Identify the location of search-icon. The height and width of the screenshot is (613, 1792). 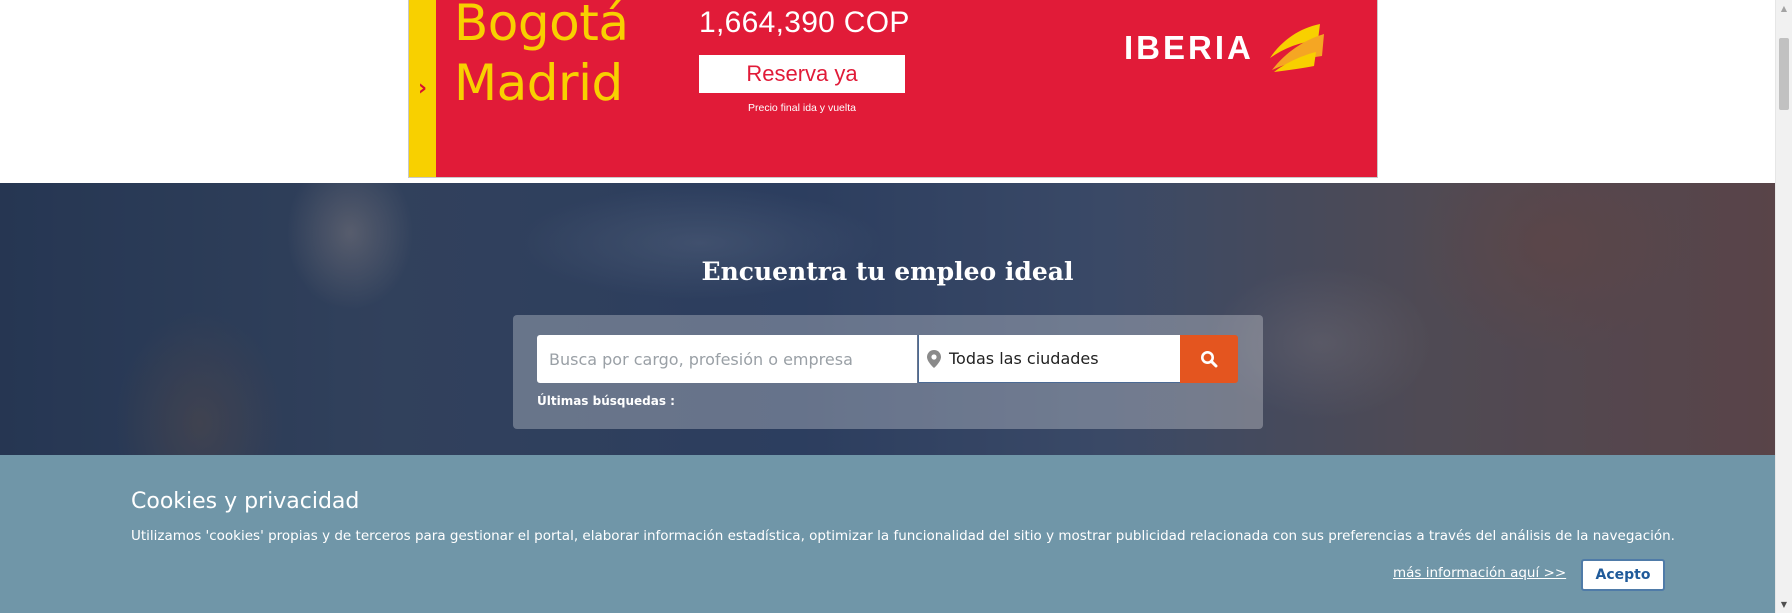
(1209, 359).